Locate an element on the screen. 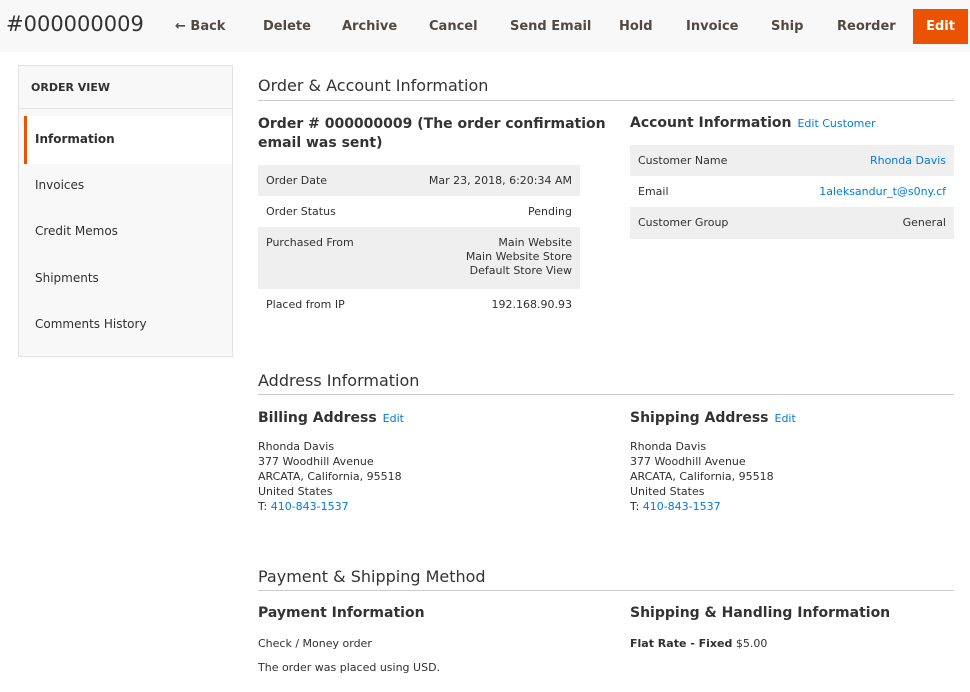  ship-button: Ship is located at coordinates (787, 26).